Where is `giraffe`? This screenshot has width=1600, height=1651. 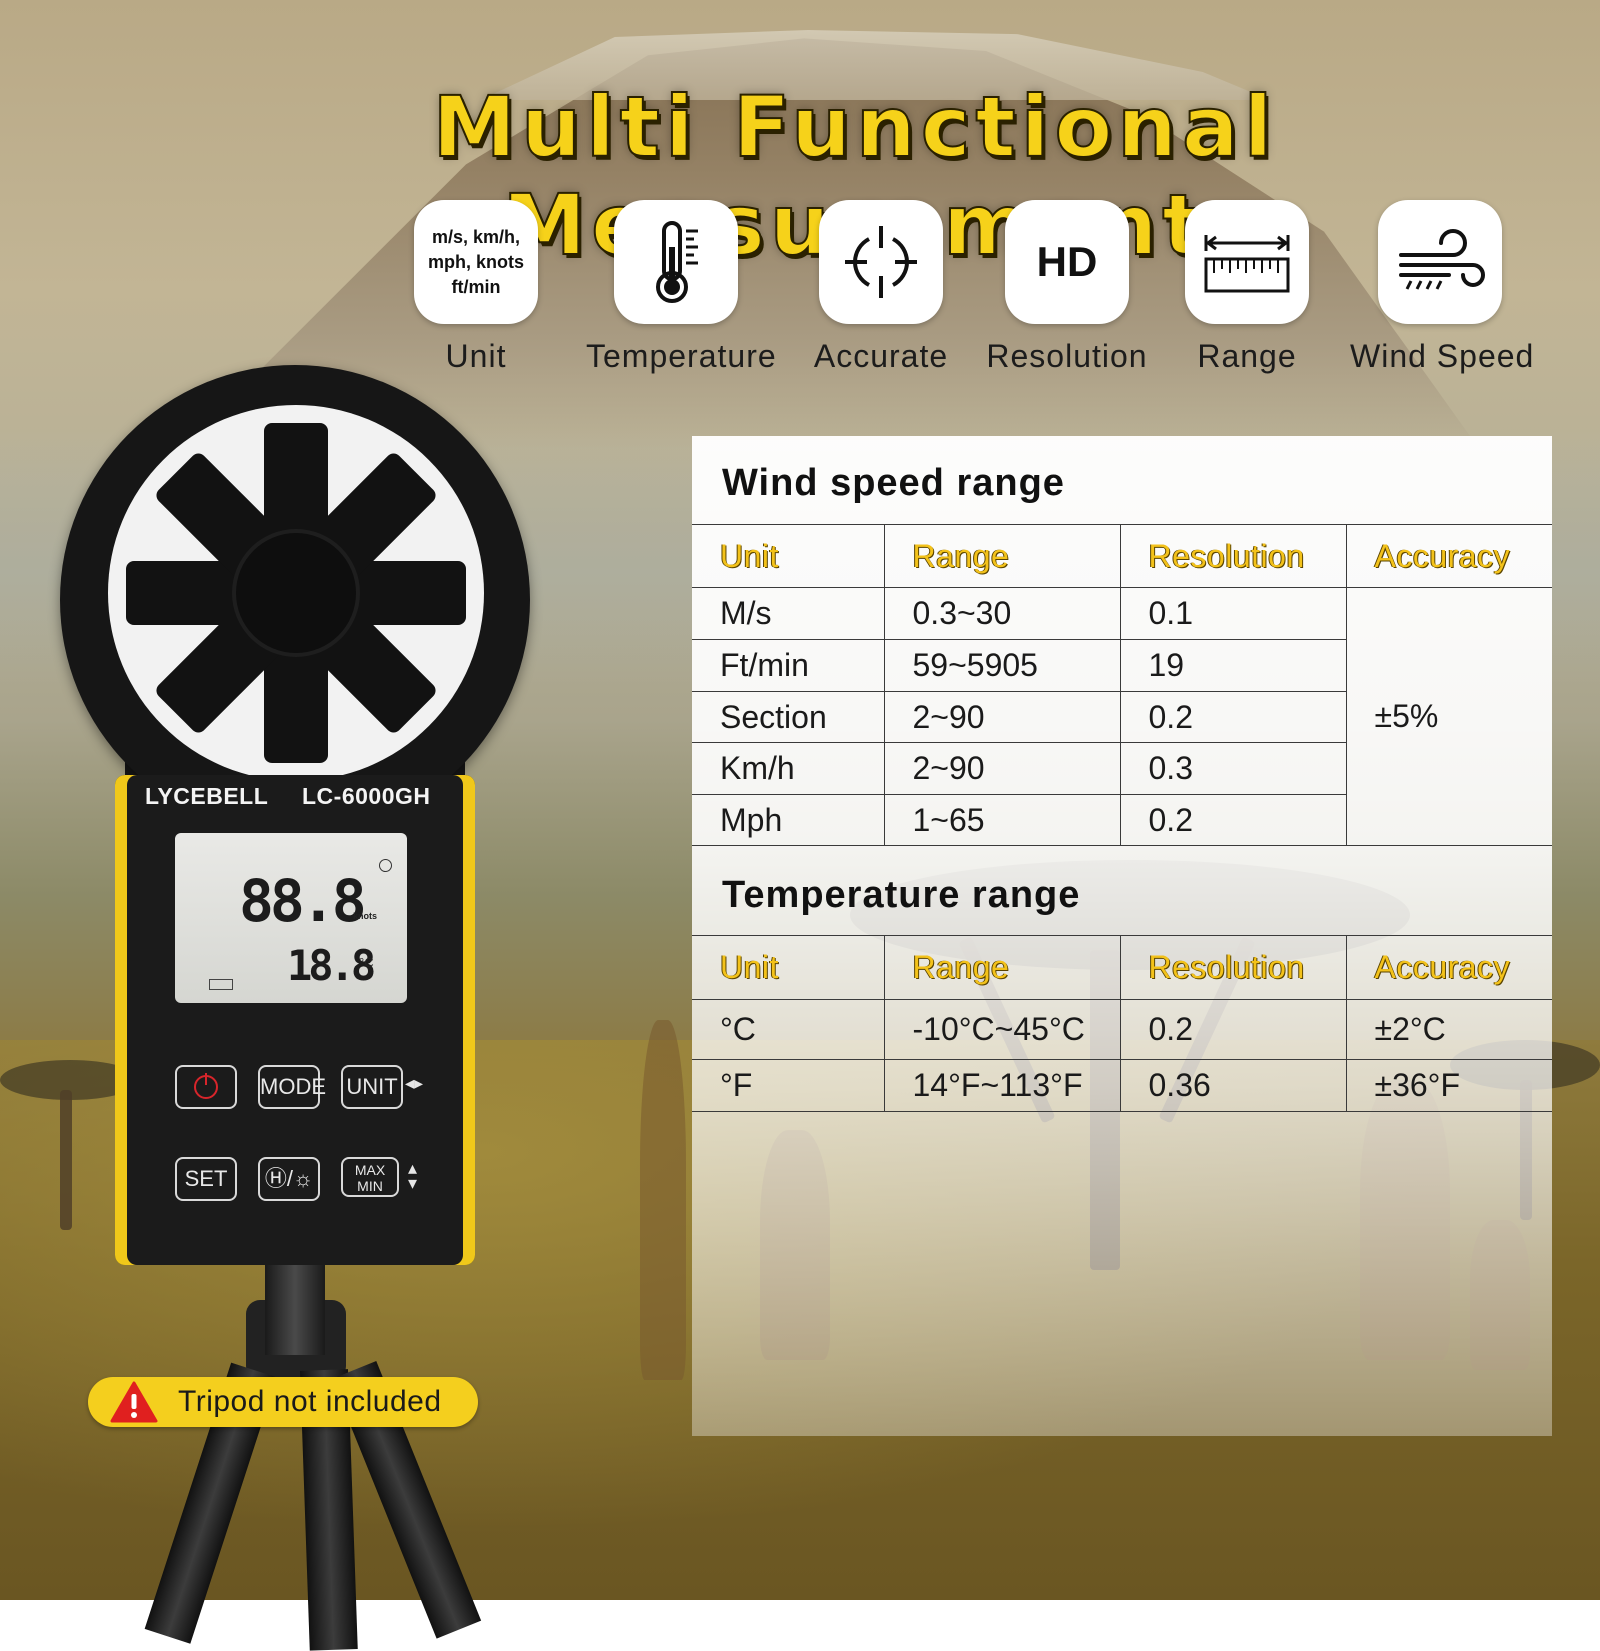 giraffe is located at coordinates (663, 1200).